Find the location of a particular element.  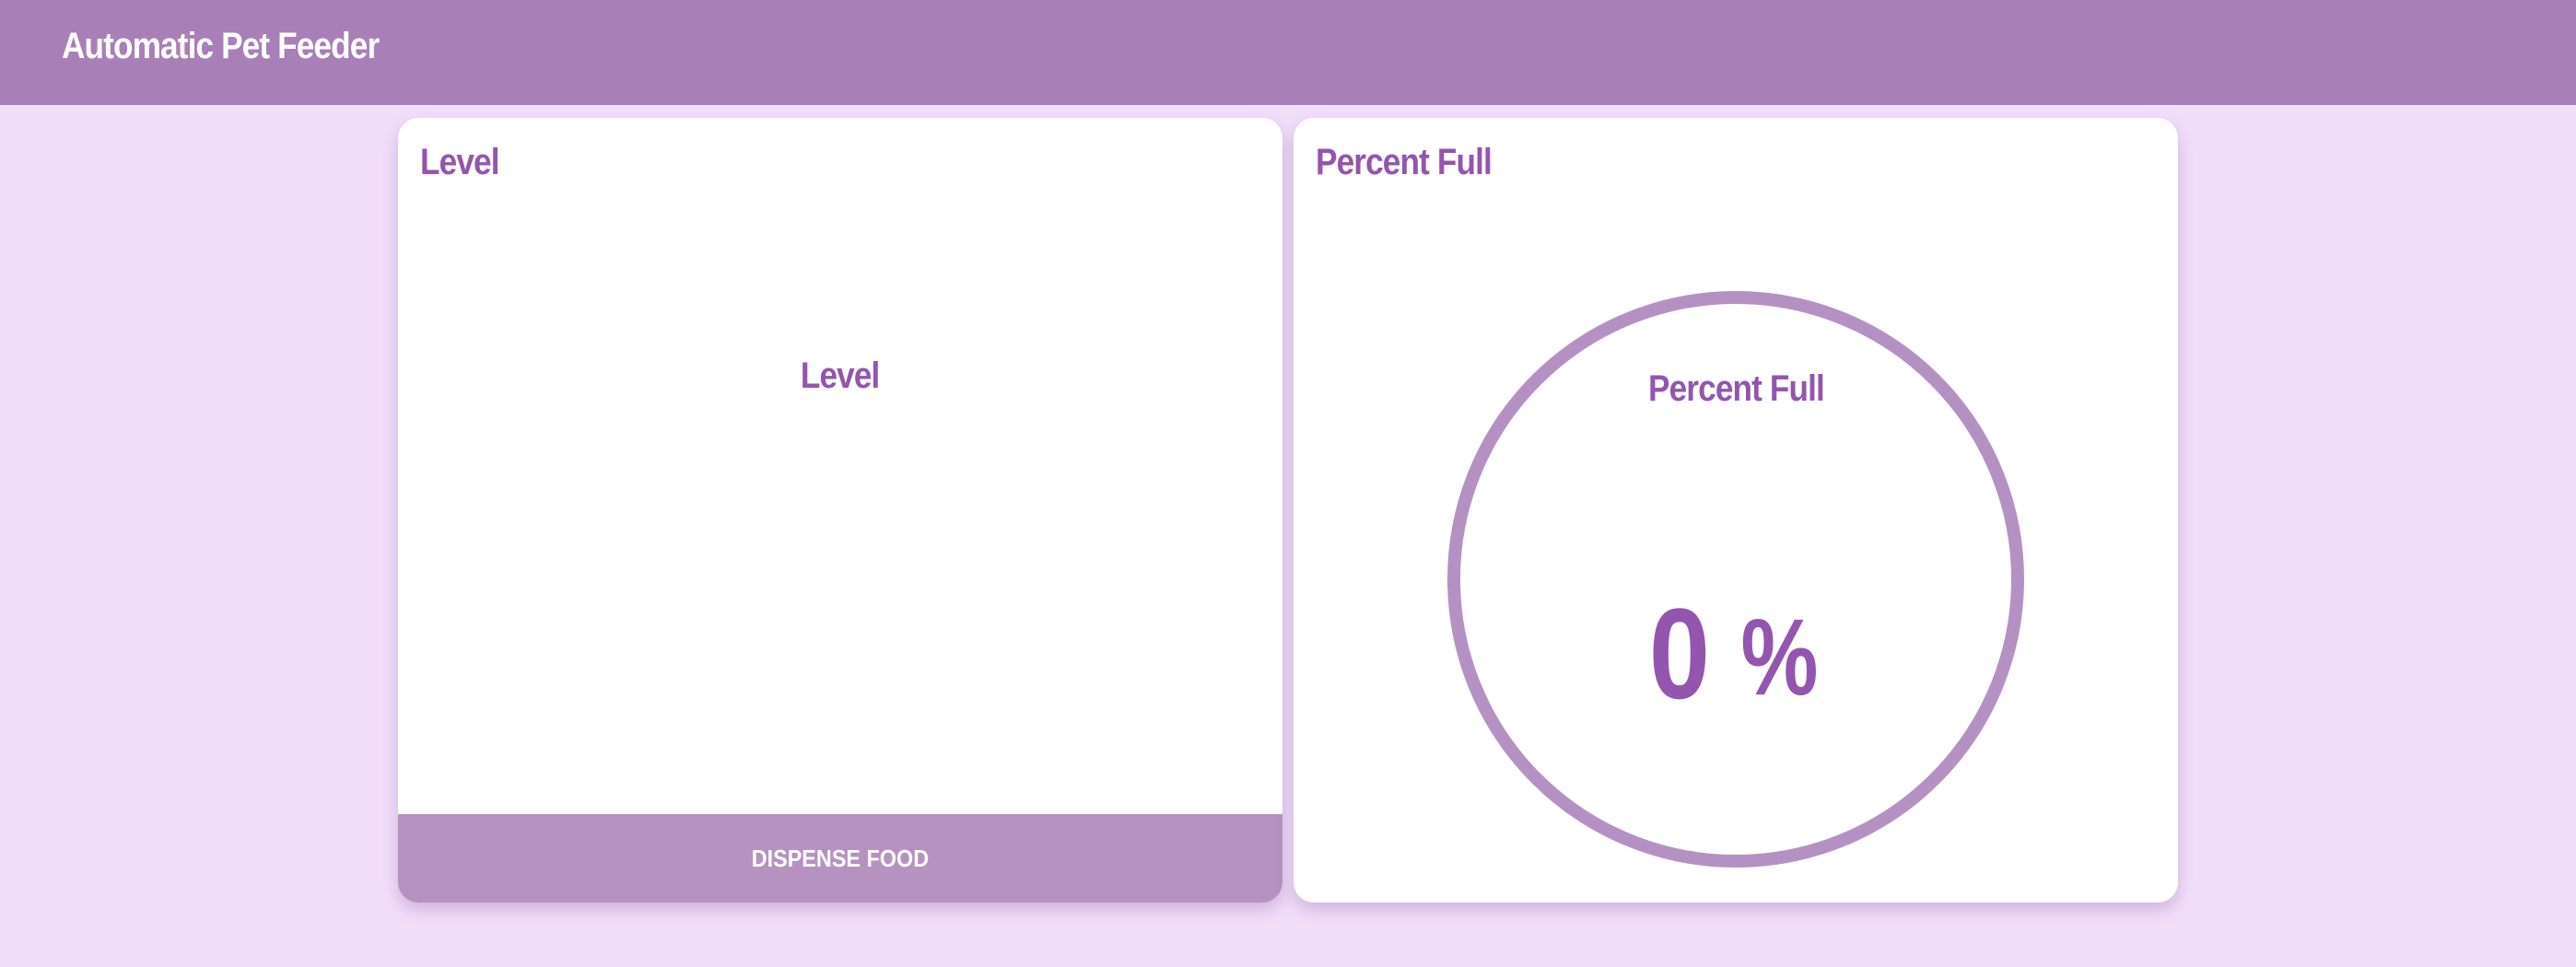

level-chart-title: Level is located at coordinates (840, 376).